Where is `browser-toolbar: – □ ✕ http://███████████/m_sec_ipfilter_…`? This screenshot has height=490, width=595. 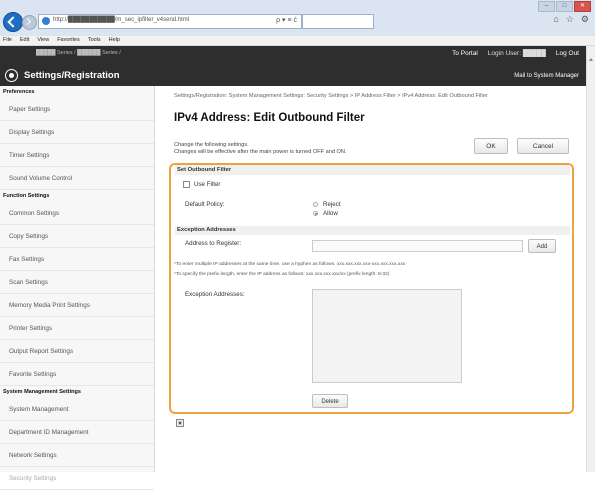
browser-toolbar: – □ ✕ http://███████████/m_sec_ipfilter_… is located at coordinates (297, 18).